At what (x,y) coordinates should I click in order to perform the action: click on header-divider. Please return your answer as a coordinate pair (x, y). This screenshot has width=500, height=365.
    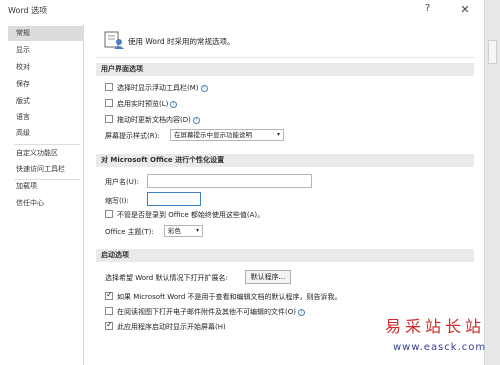
    Looking at the image, I should click on (285, 57).